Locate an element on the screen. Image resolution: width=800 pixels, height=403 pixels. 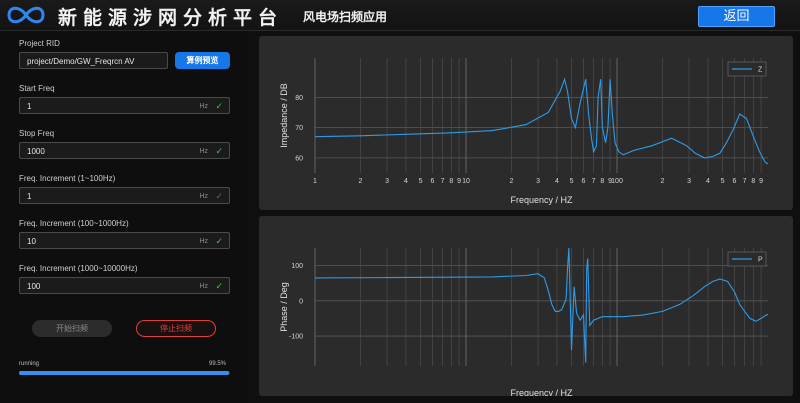
stop-freq-field: 1000 Hz ✓ is located at coordinates (124, 150).